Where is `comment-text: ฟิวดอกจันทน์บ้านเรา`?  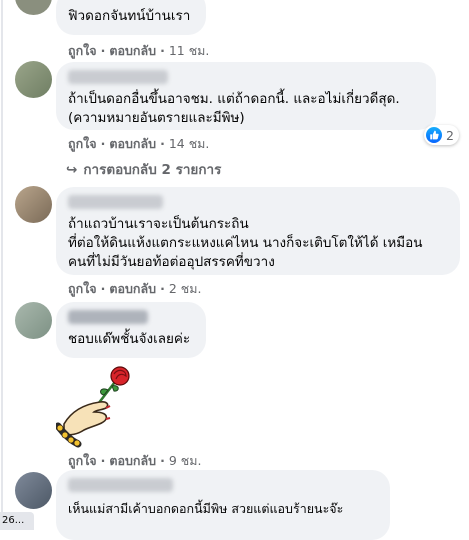 comment-text: ฟิวดอกจันทน์บ้านเรา is located at coordinates (129, 16).